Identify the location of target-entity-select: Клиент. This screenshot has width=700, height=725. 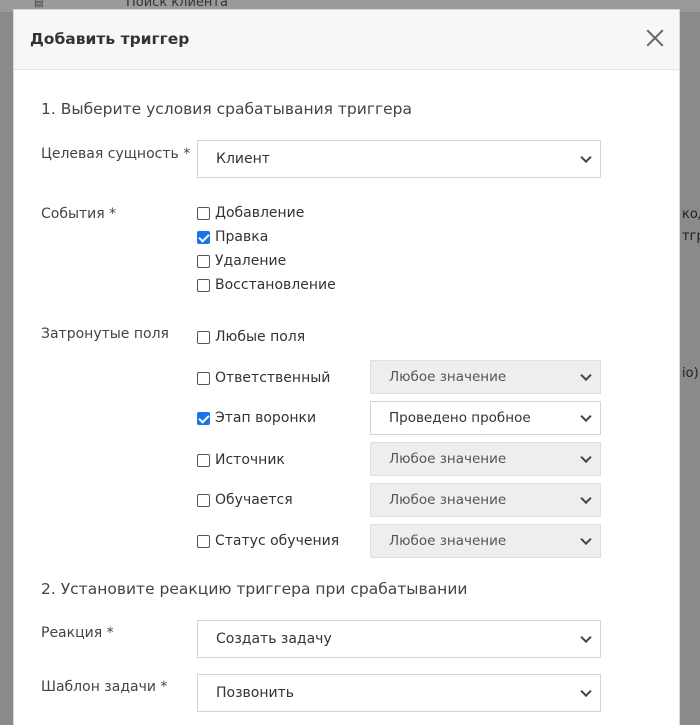
(399, 159).